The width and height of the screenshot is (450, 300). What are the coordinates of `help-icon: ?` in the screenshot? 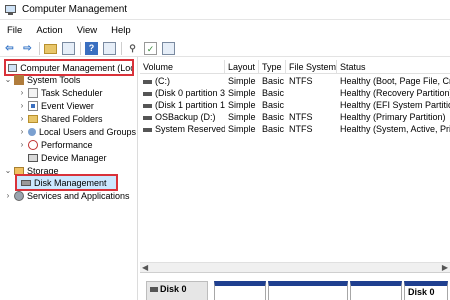 It's located at (91, 48).